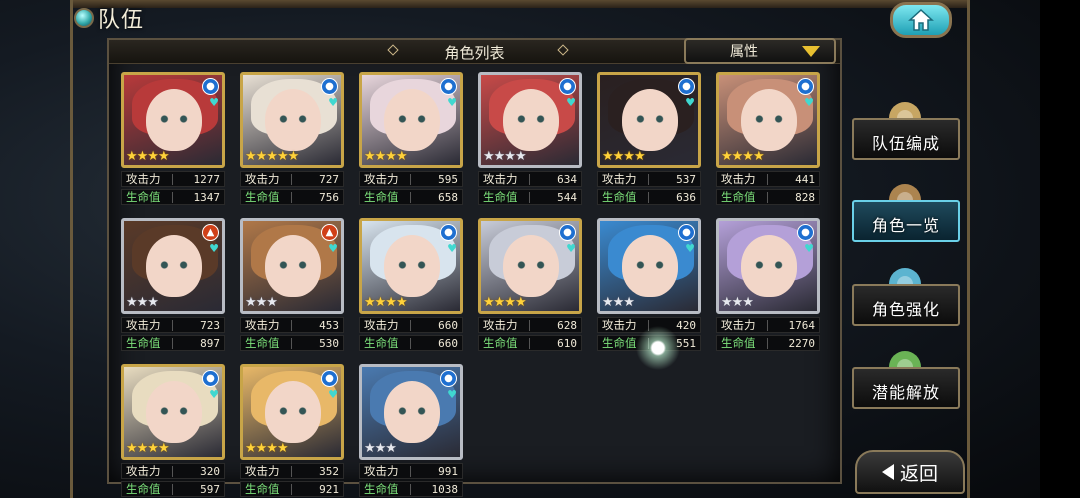 The height and width of the screenshot is (498, 1080). I want to click on attack-stat: 攻击力 1277, so click(173, 179).